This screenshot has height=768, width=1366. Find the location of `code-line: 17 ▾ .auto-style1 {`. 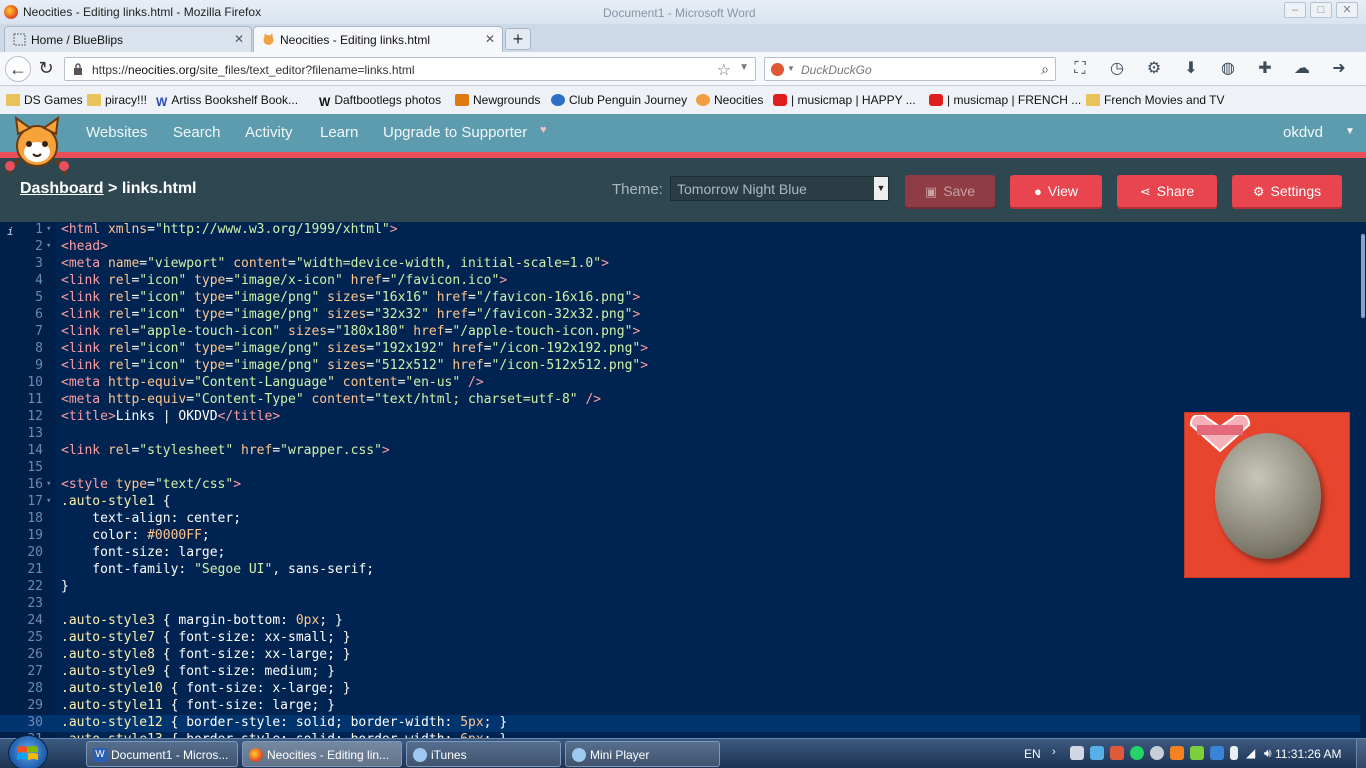

code-line: 17 ▾ .auto-style1 { is located at coordinates (680, 502).